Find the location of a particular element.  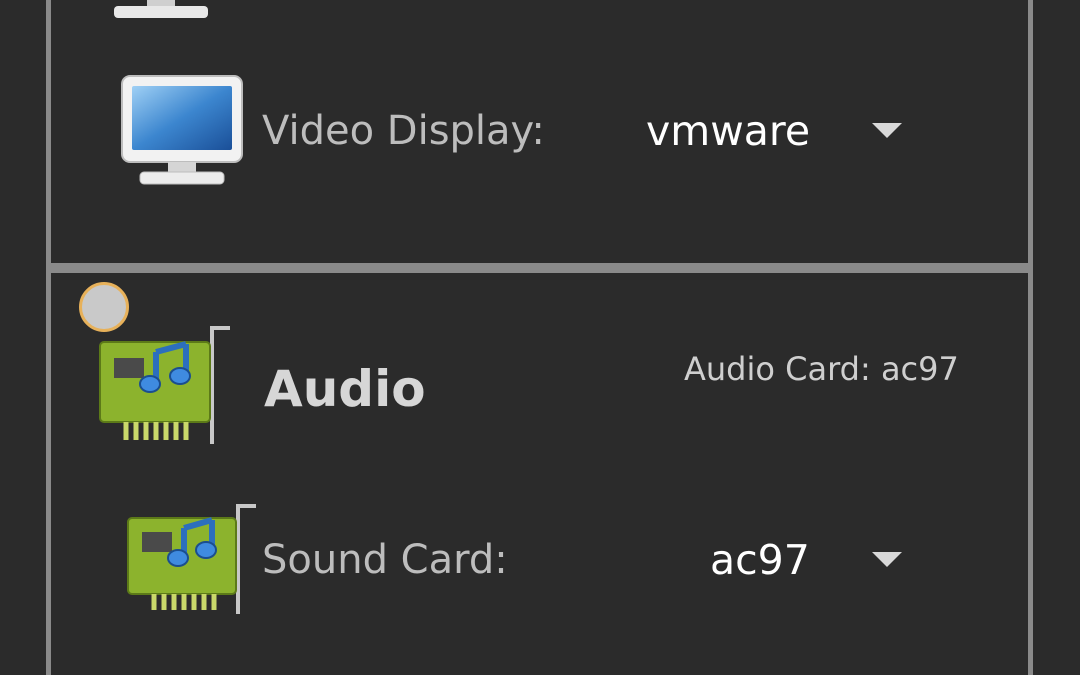

video-display-row: Video Display: vmware is located at coordinates (520, 130).